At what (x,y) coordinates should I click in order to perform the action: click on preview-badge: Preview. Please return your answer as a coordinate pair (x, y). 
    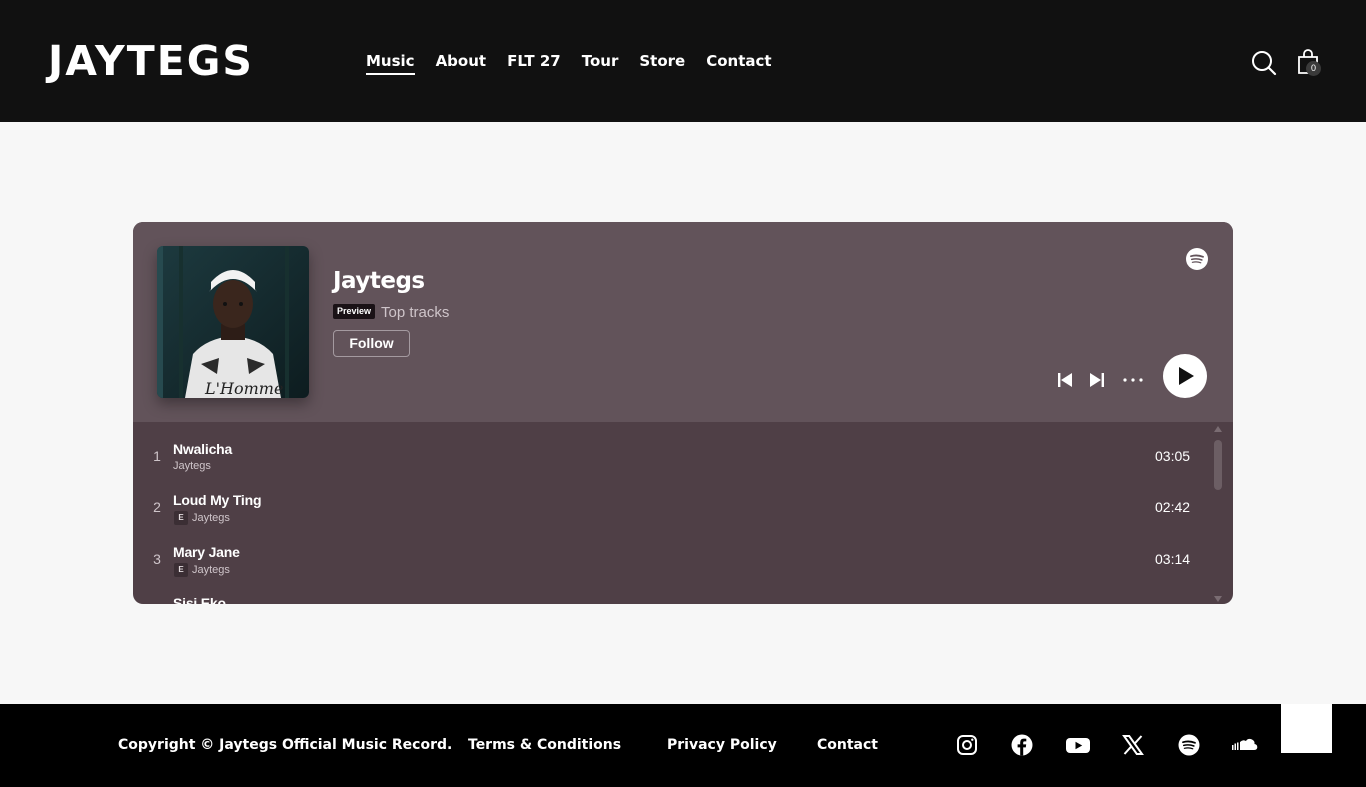
    Looking at the image, I should click on (354, 311).